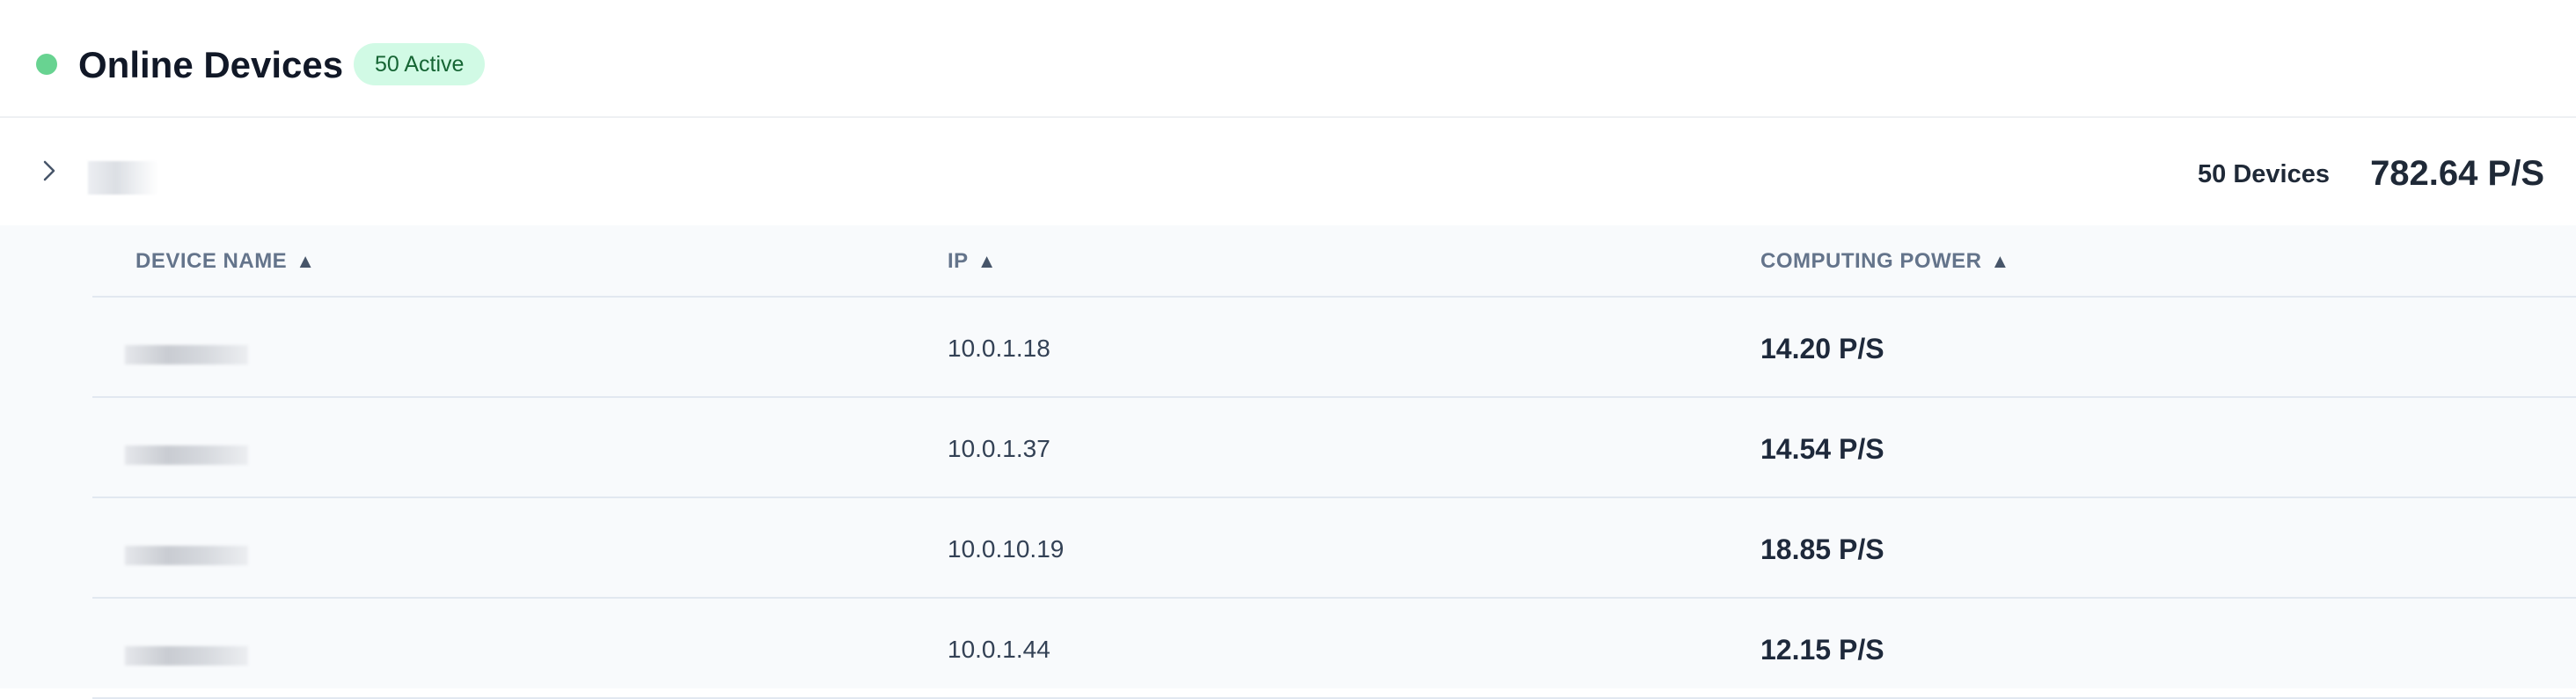 Image resolution: width=2576 pixels, height=699 pixels. I want to click on column-header-label: COMPUTING POWER, so click(1871, 261).